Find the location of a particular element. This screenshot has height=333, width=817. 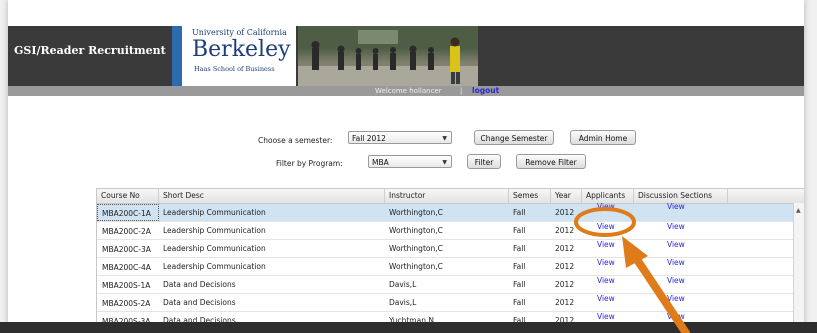

campus-photo is located at coordinates (388, 56).